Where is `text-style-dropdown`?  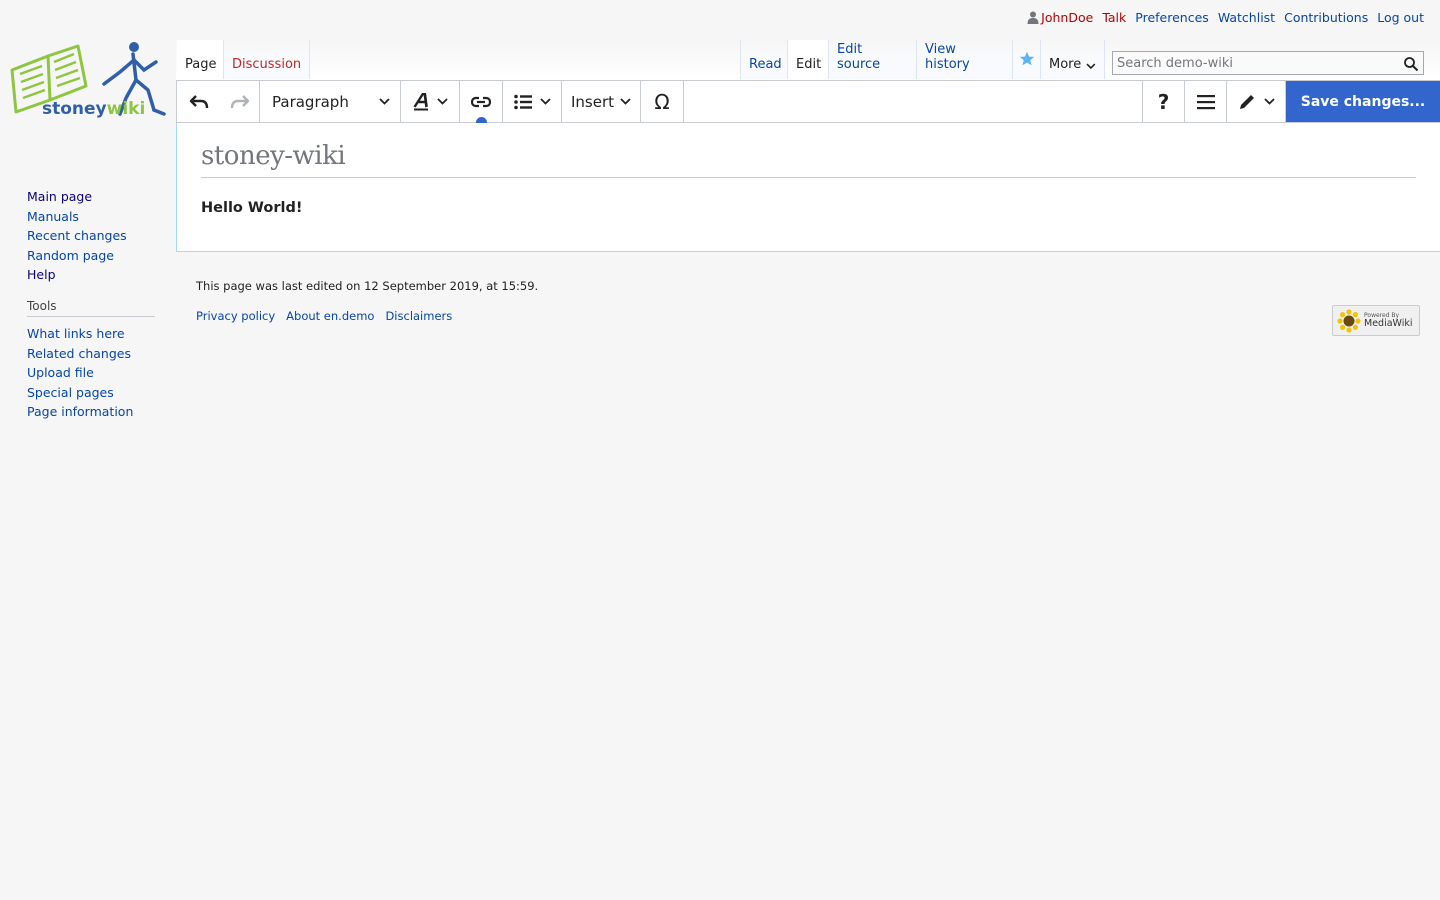
text-style-dropdown is located at coordinates (430, 101).